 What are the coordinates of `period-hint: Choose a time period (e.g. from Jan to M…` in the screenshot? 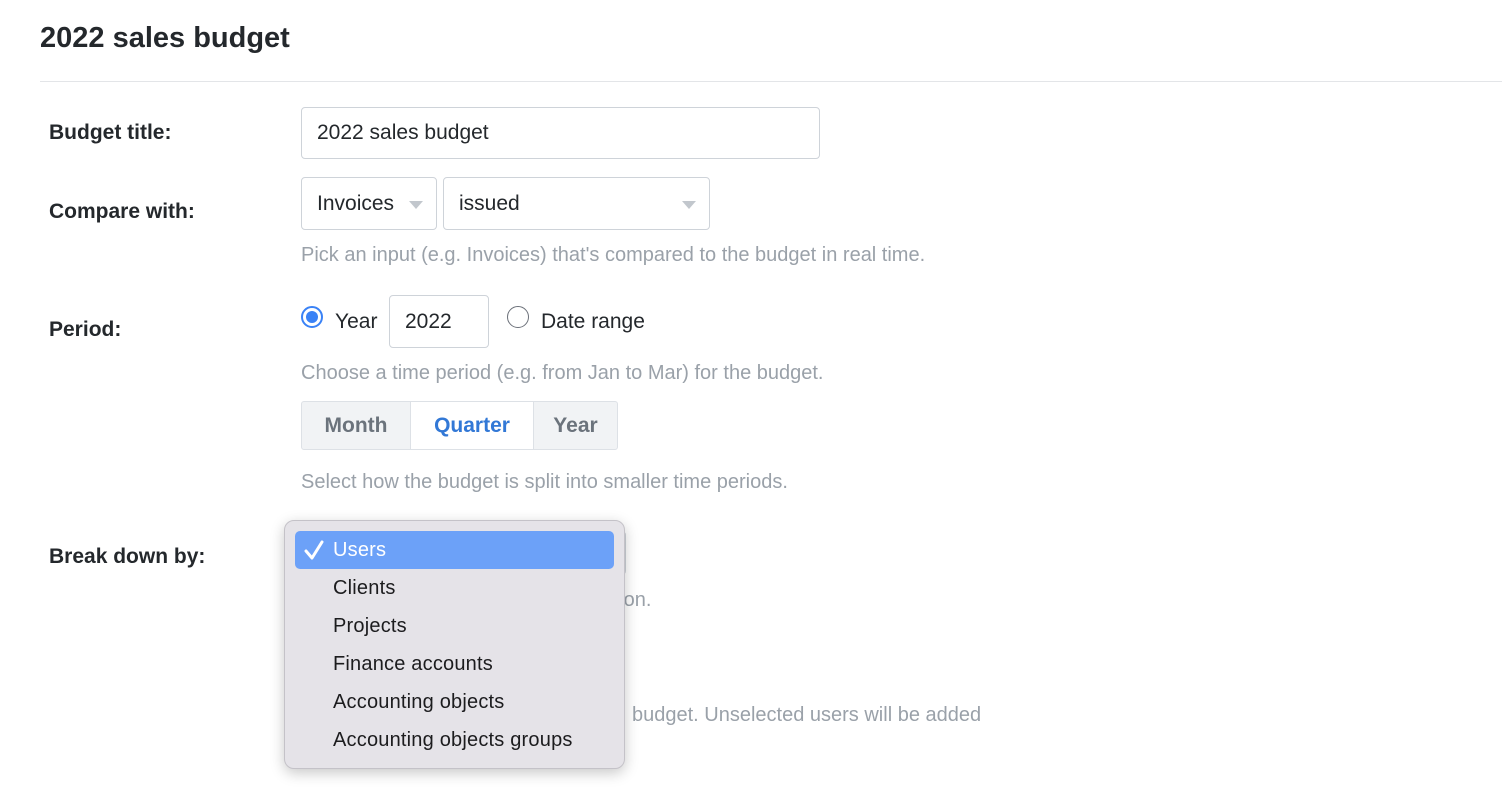 It's located at (562, 373).